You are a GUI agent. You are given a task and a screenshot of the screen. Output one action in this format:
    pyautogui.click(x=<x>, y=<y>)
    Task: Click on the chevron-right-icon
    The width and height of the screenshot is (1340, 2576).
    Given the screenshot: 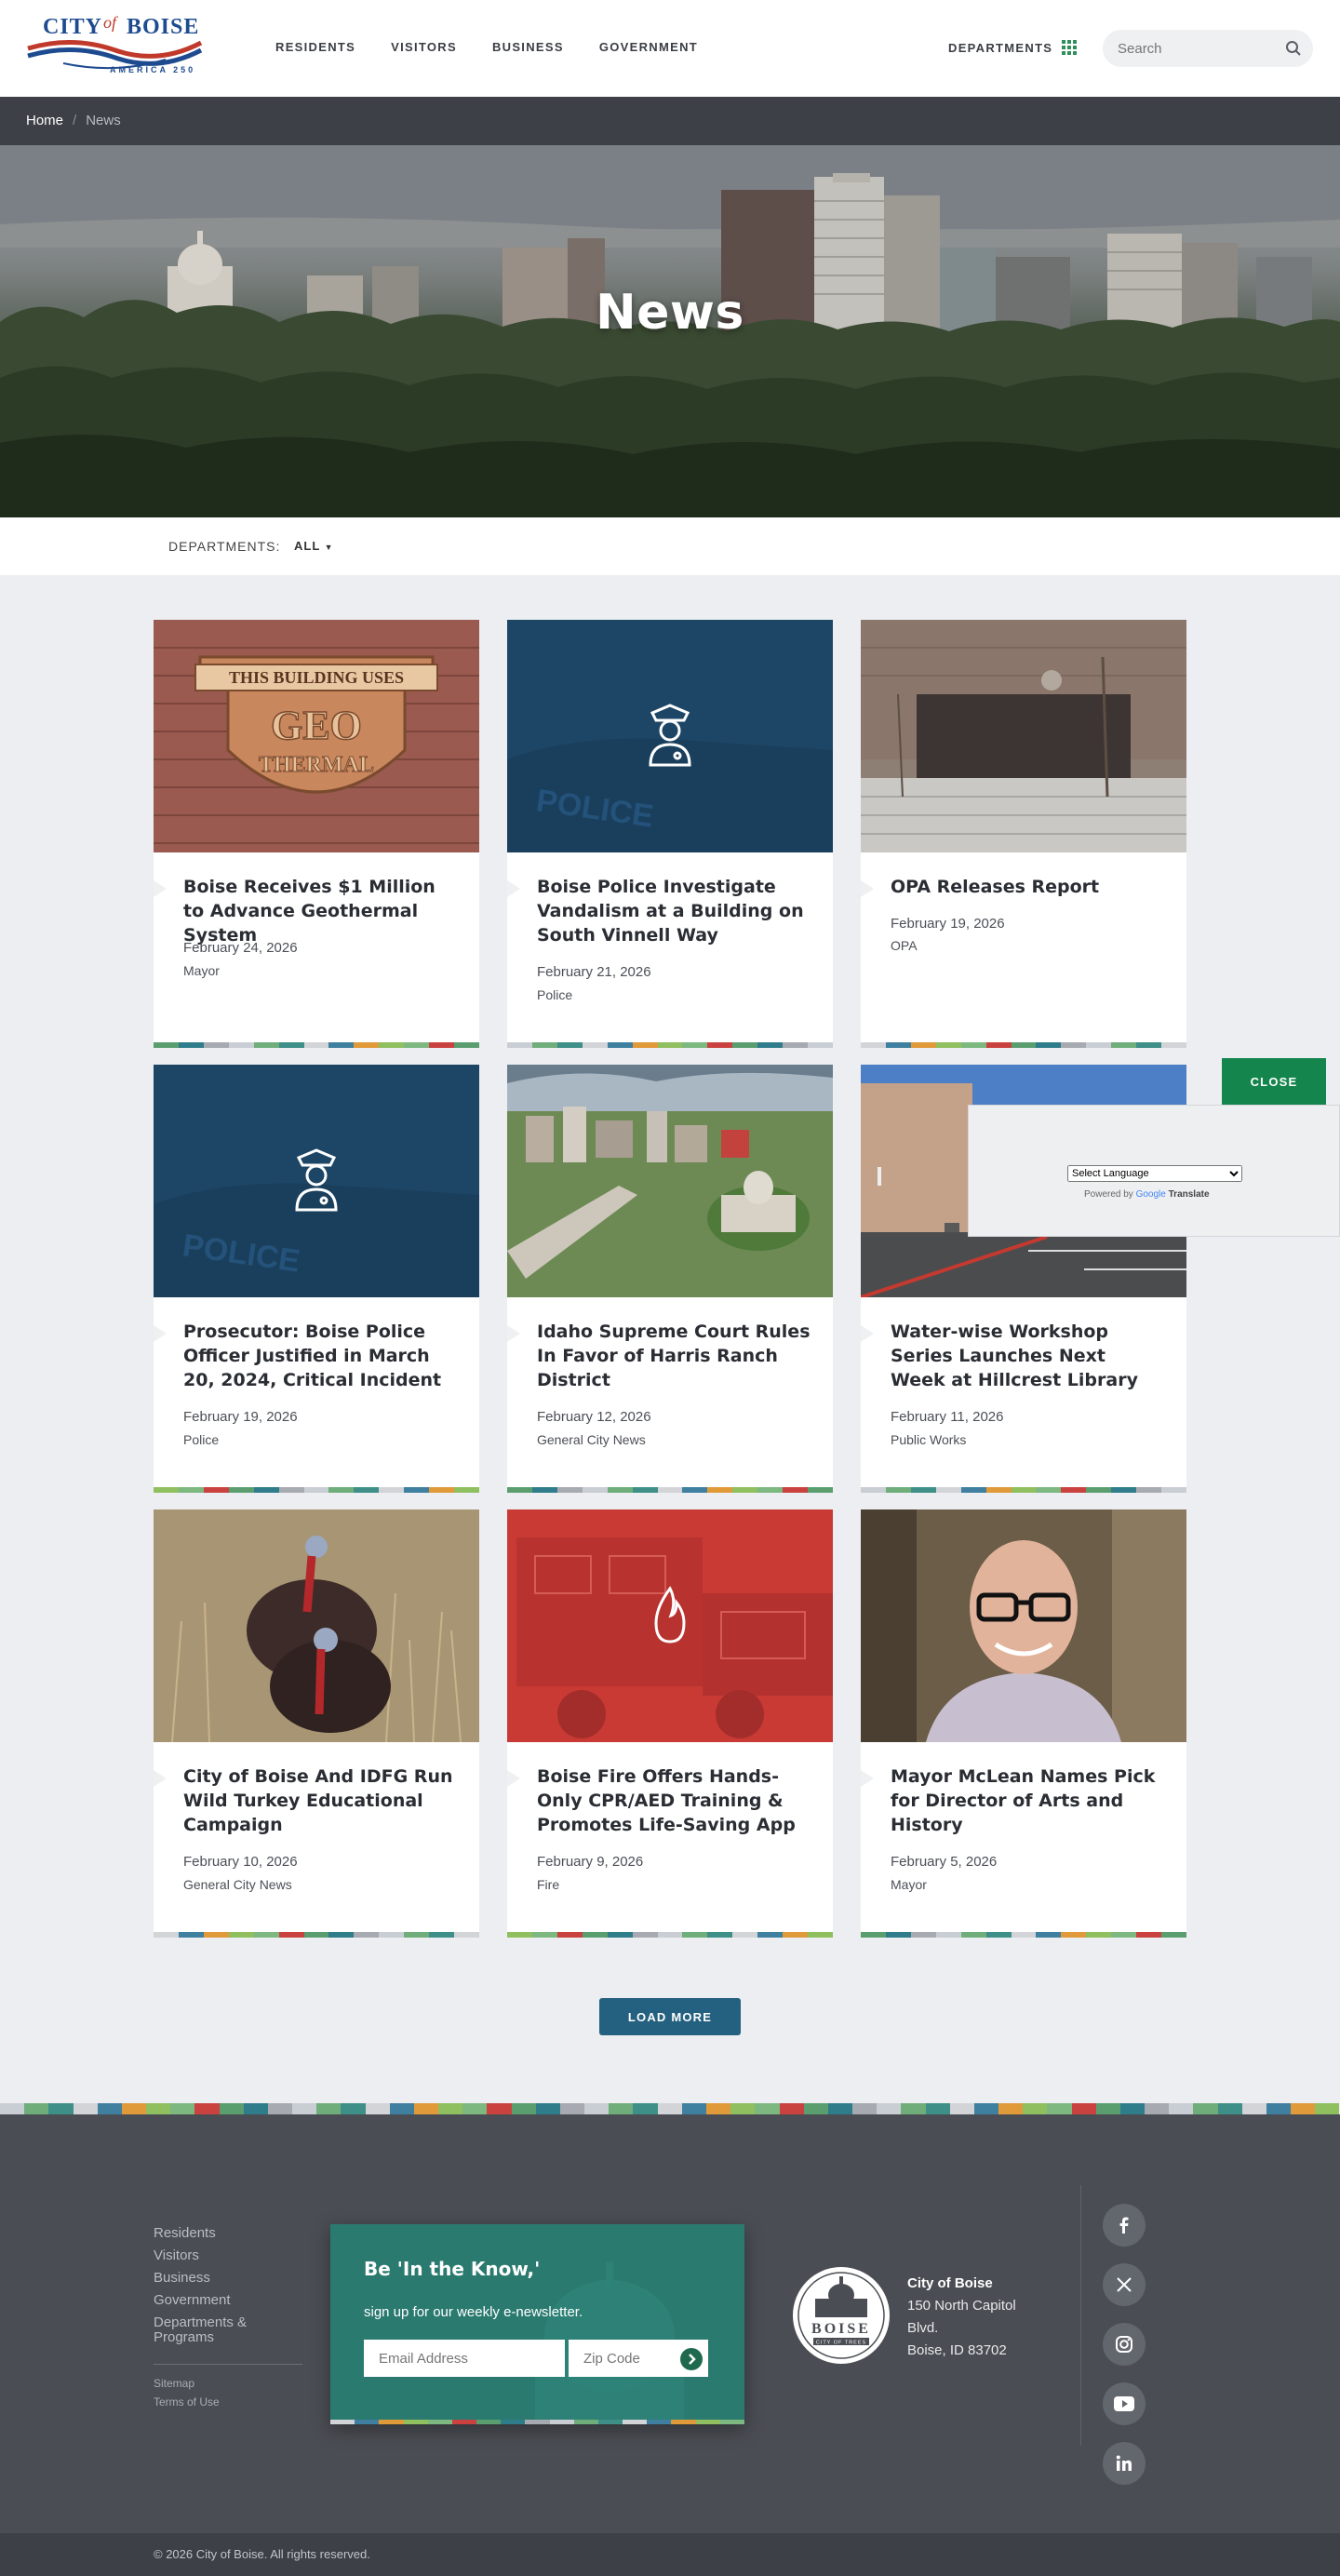 What is the action you would take?
    pyautogui.click(x=693, y=2359)
    